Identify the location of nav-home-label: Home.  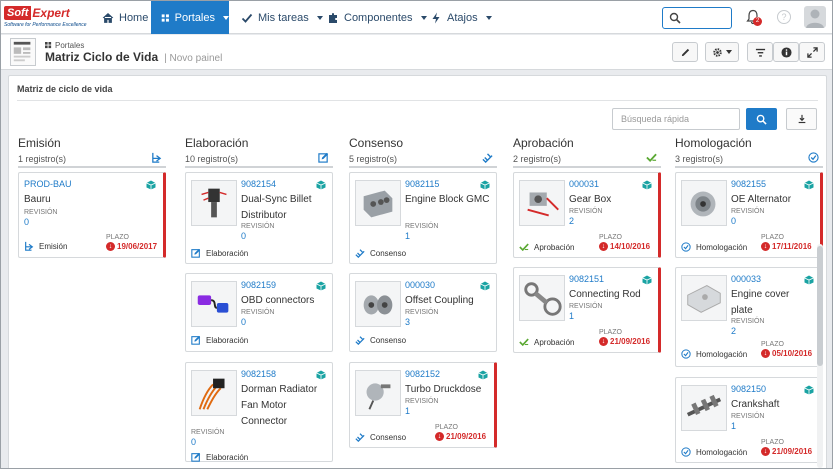
(134, 17).